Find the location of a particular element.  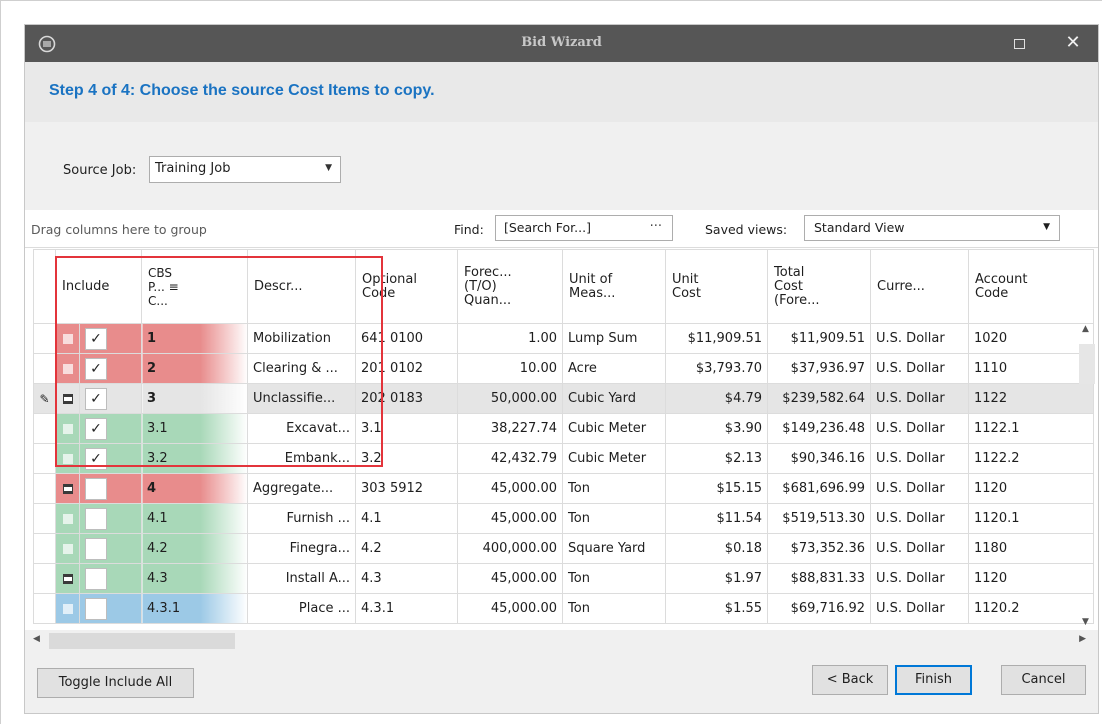

unit-of-measure-cell: Cubic Meter is located at coordinates (614, 428).